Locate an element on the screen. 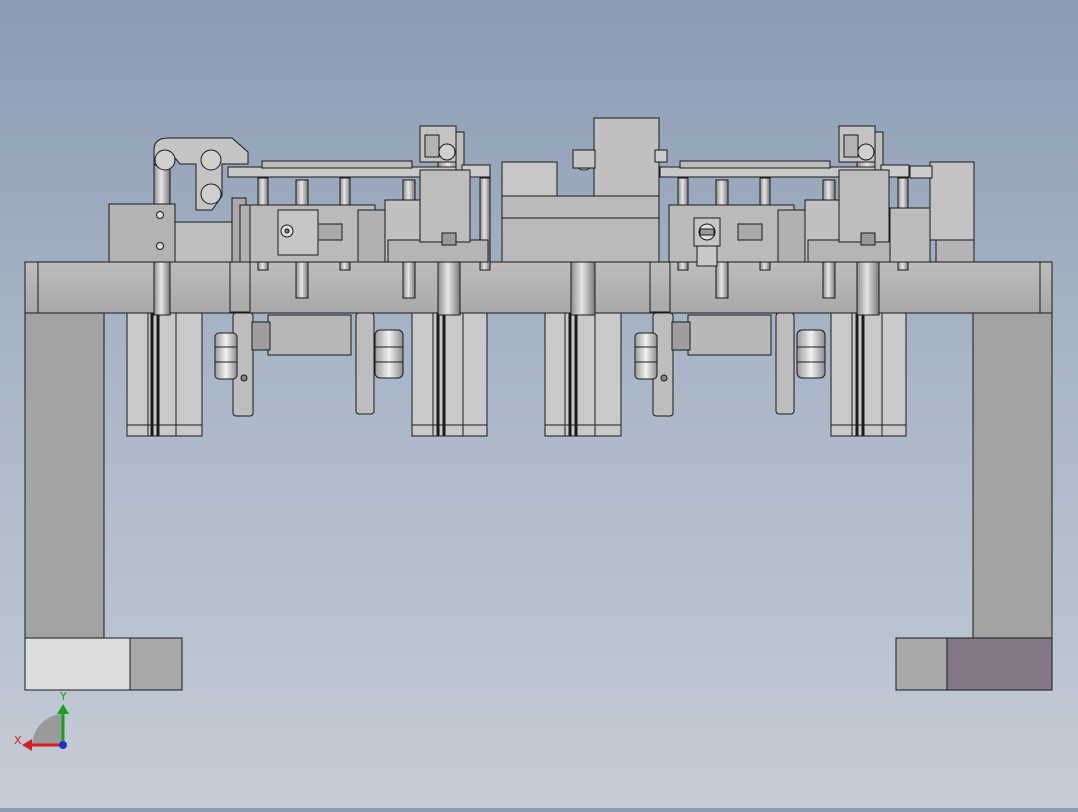  right-foot-pad is located at coordinates (921, 664).